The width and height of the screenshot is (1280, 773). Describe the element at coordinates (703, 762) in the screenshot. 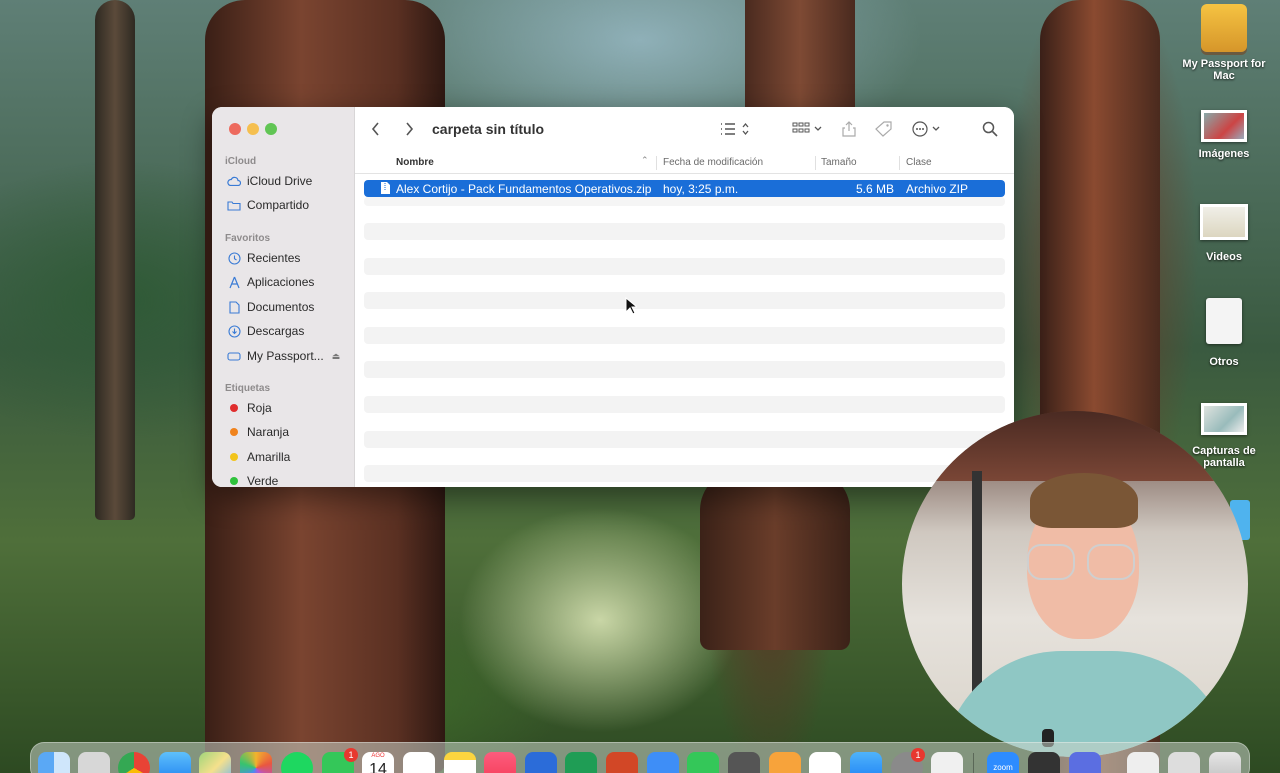

I see `dock-numbers-icon` at that location.